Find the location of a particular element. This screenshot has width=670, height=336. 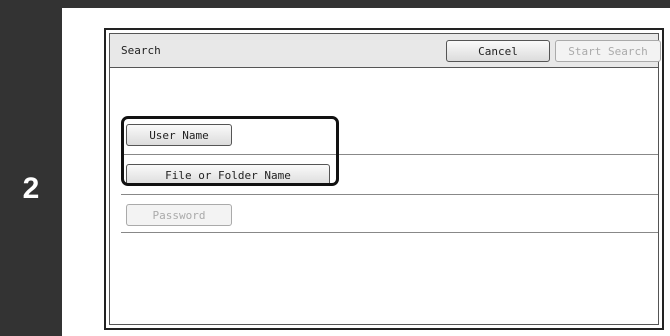

password-button: Password is located at coordinates (179, 215).